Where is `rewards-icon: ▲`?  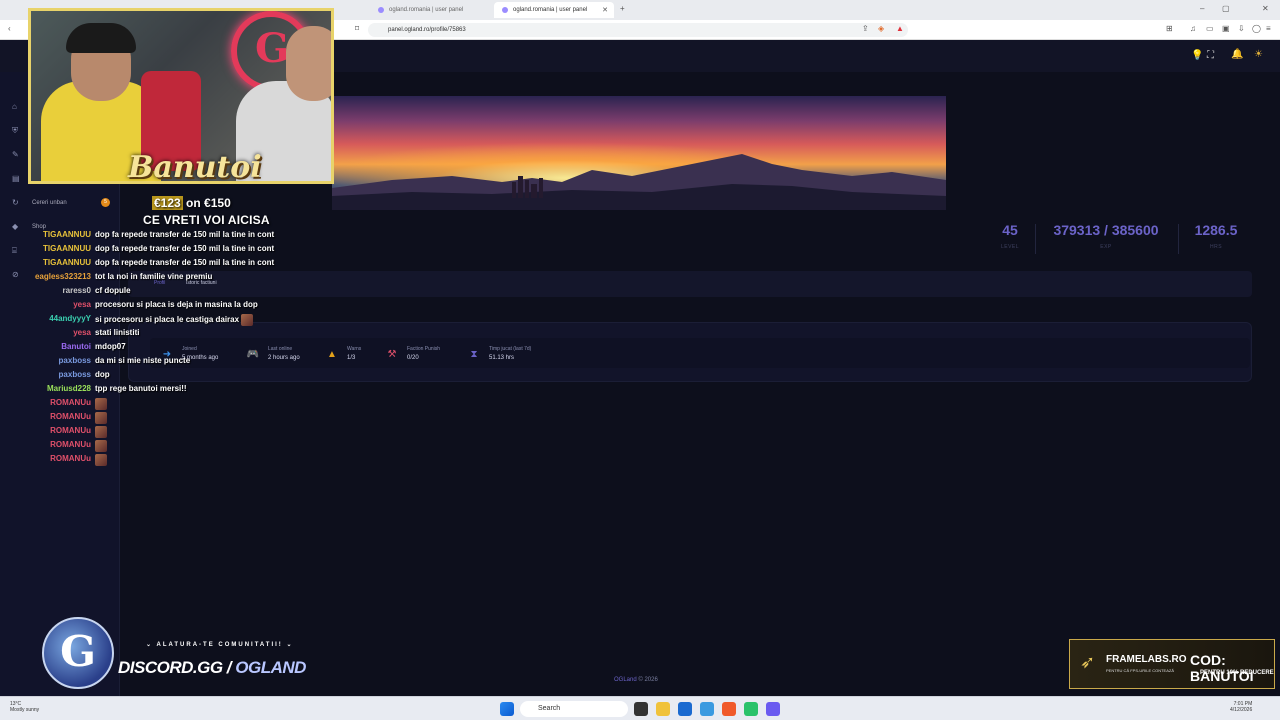
rewards-icon: ▲ is located at coordinates (900, 28).